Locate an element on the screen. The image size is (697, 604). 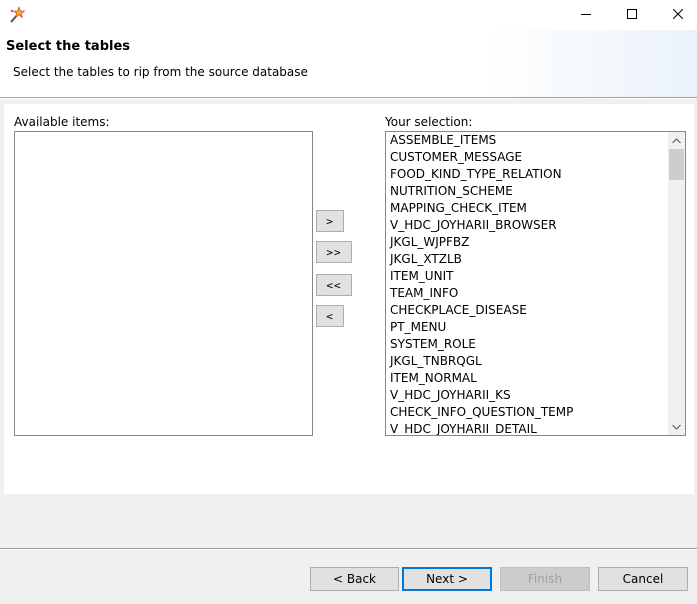
your-selection-label: Your selection: is located at coordinates (429, 122).